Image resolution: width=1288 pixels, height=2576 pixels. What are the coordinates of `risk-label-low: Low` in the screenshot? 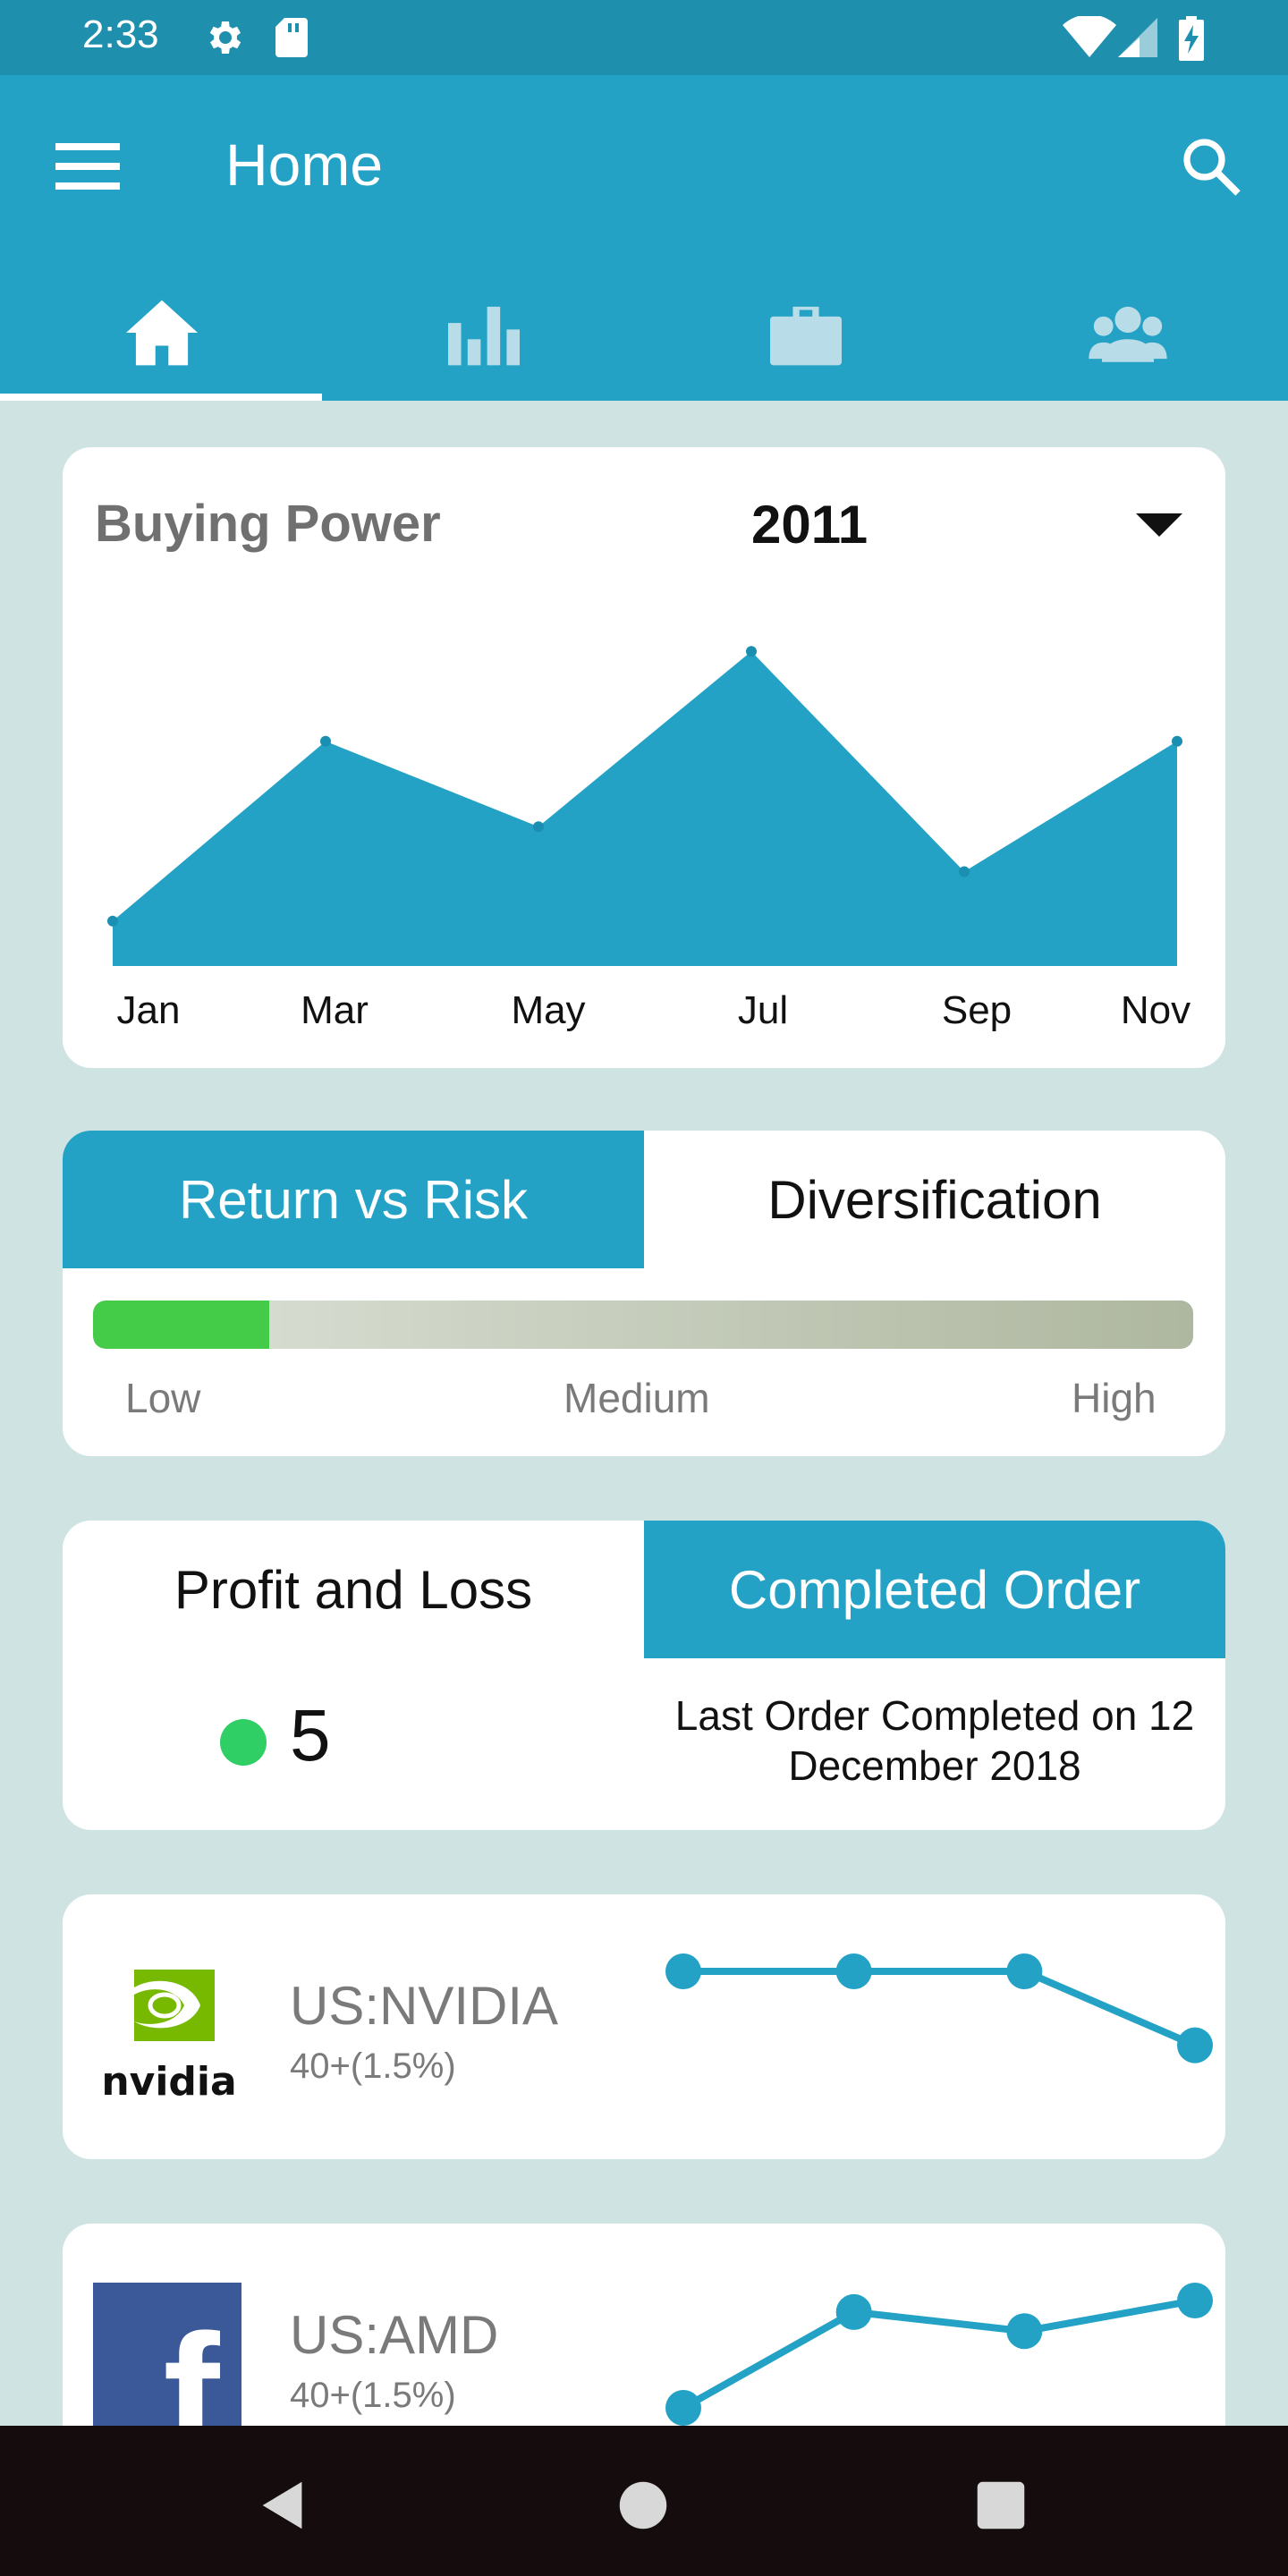 It's located at (163, 1398).